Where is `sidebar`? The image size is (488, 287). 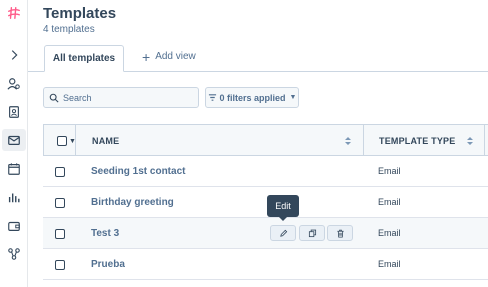
sidebar is located at coordinates (14, 143).